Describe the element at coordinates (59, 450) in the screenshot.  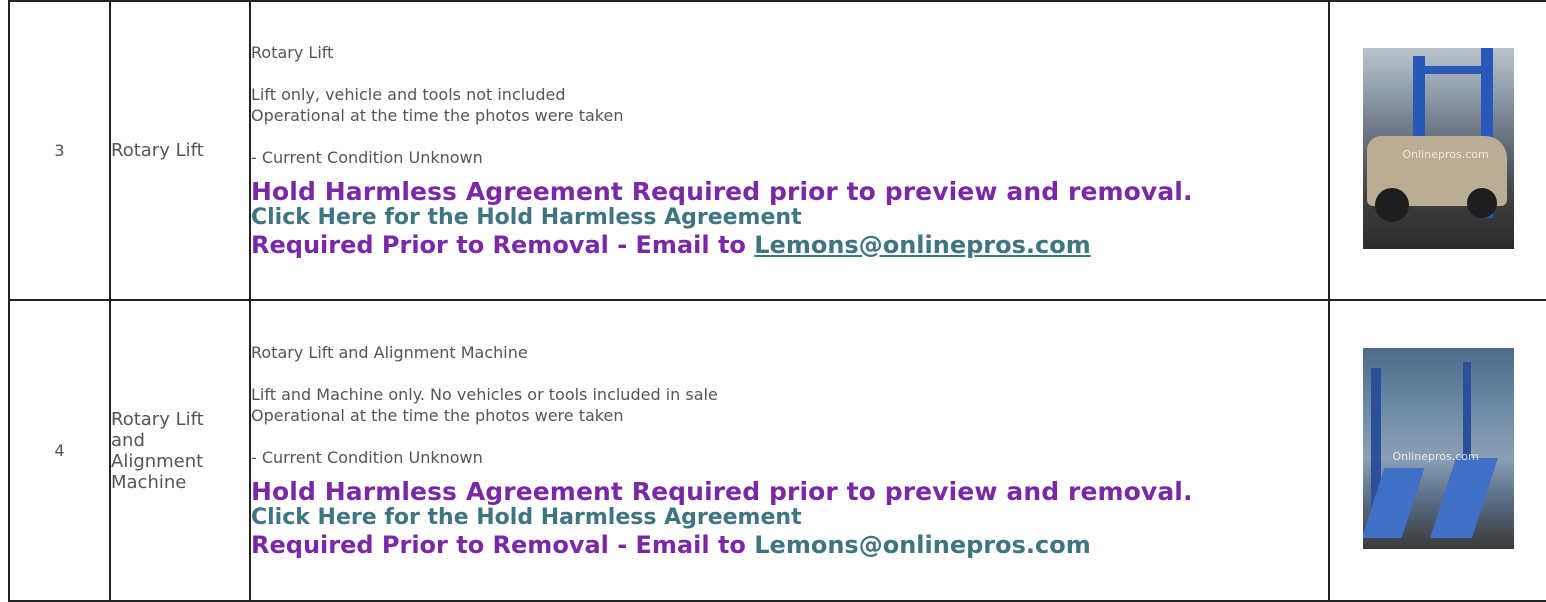
I see `lot-number: 4` at that location.